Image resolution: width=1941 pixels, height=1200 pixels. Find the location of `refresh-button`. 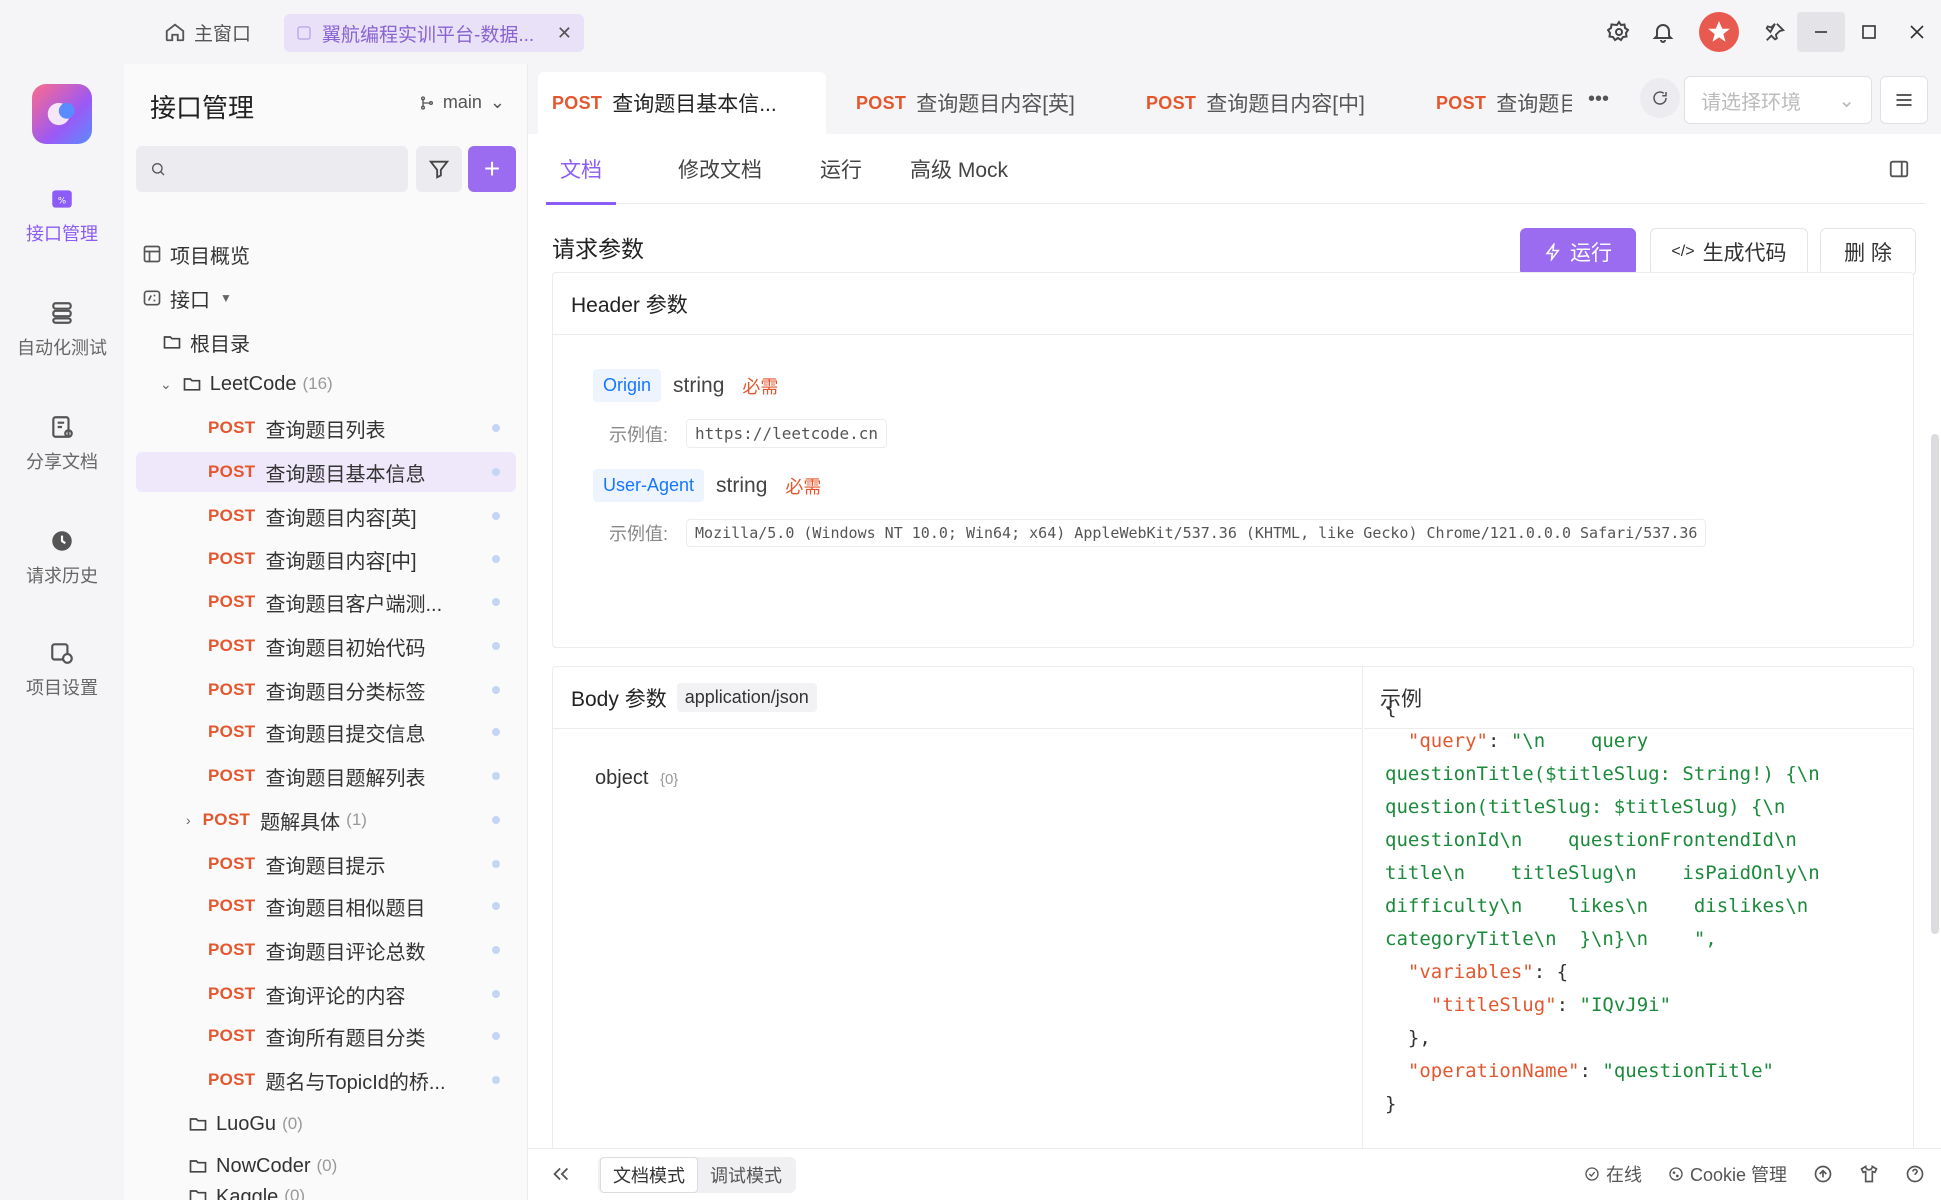

refresh-button is located at coordinates (1660, 98).